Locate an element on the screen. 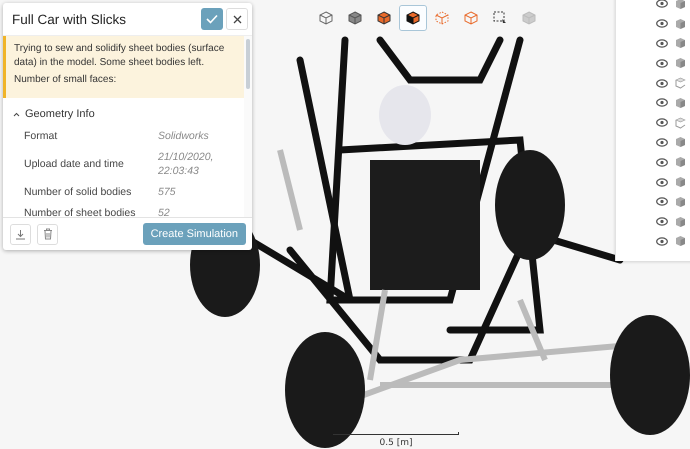  info-label: Number of solid bodies is located at coordinates (78, 192).